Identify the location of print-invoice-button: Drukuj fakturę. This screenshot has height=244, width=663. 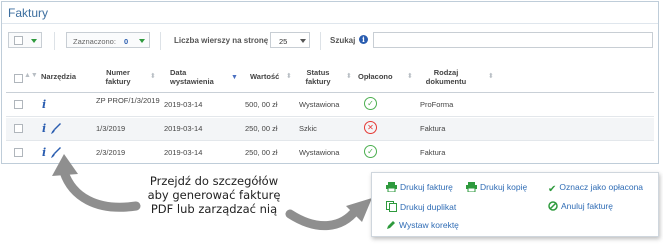
(419, 187).